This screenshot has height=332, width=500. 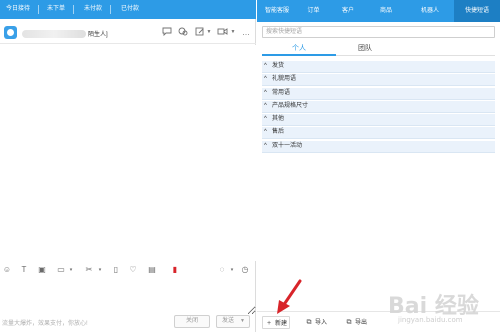 What do you see at coordinates (378, 32) in the screenshot?
I see `phrase-search-input` at bounding box center [378, 32].